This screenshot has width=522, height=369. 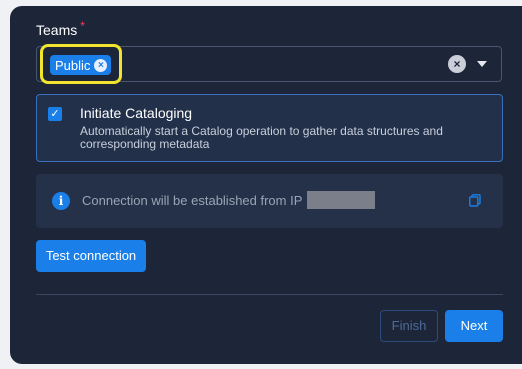 I want to click on connection-message: Connection will be established from IP, so click(x=192, y=200).